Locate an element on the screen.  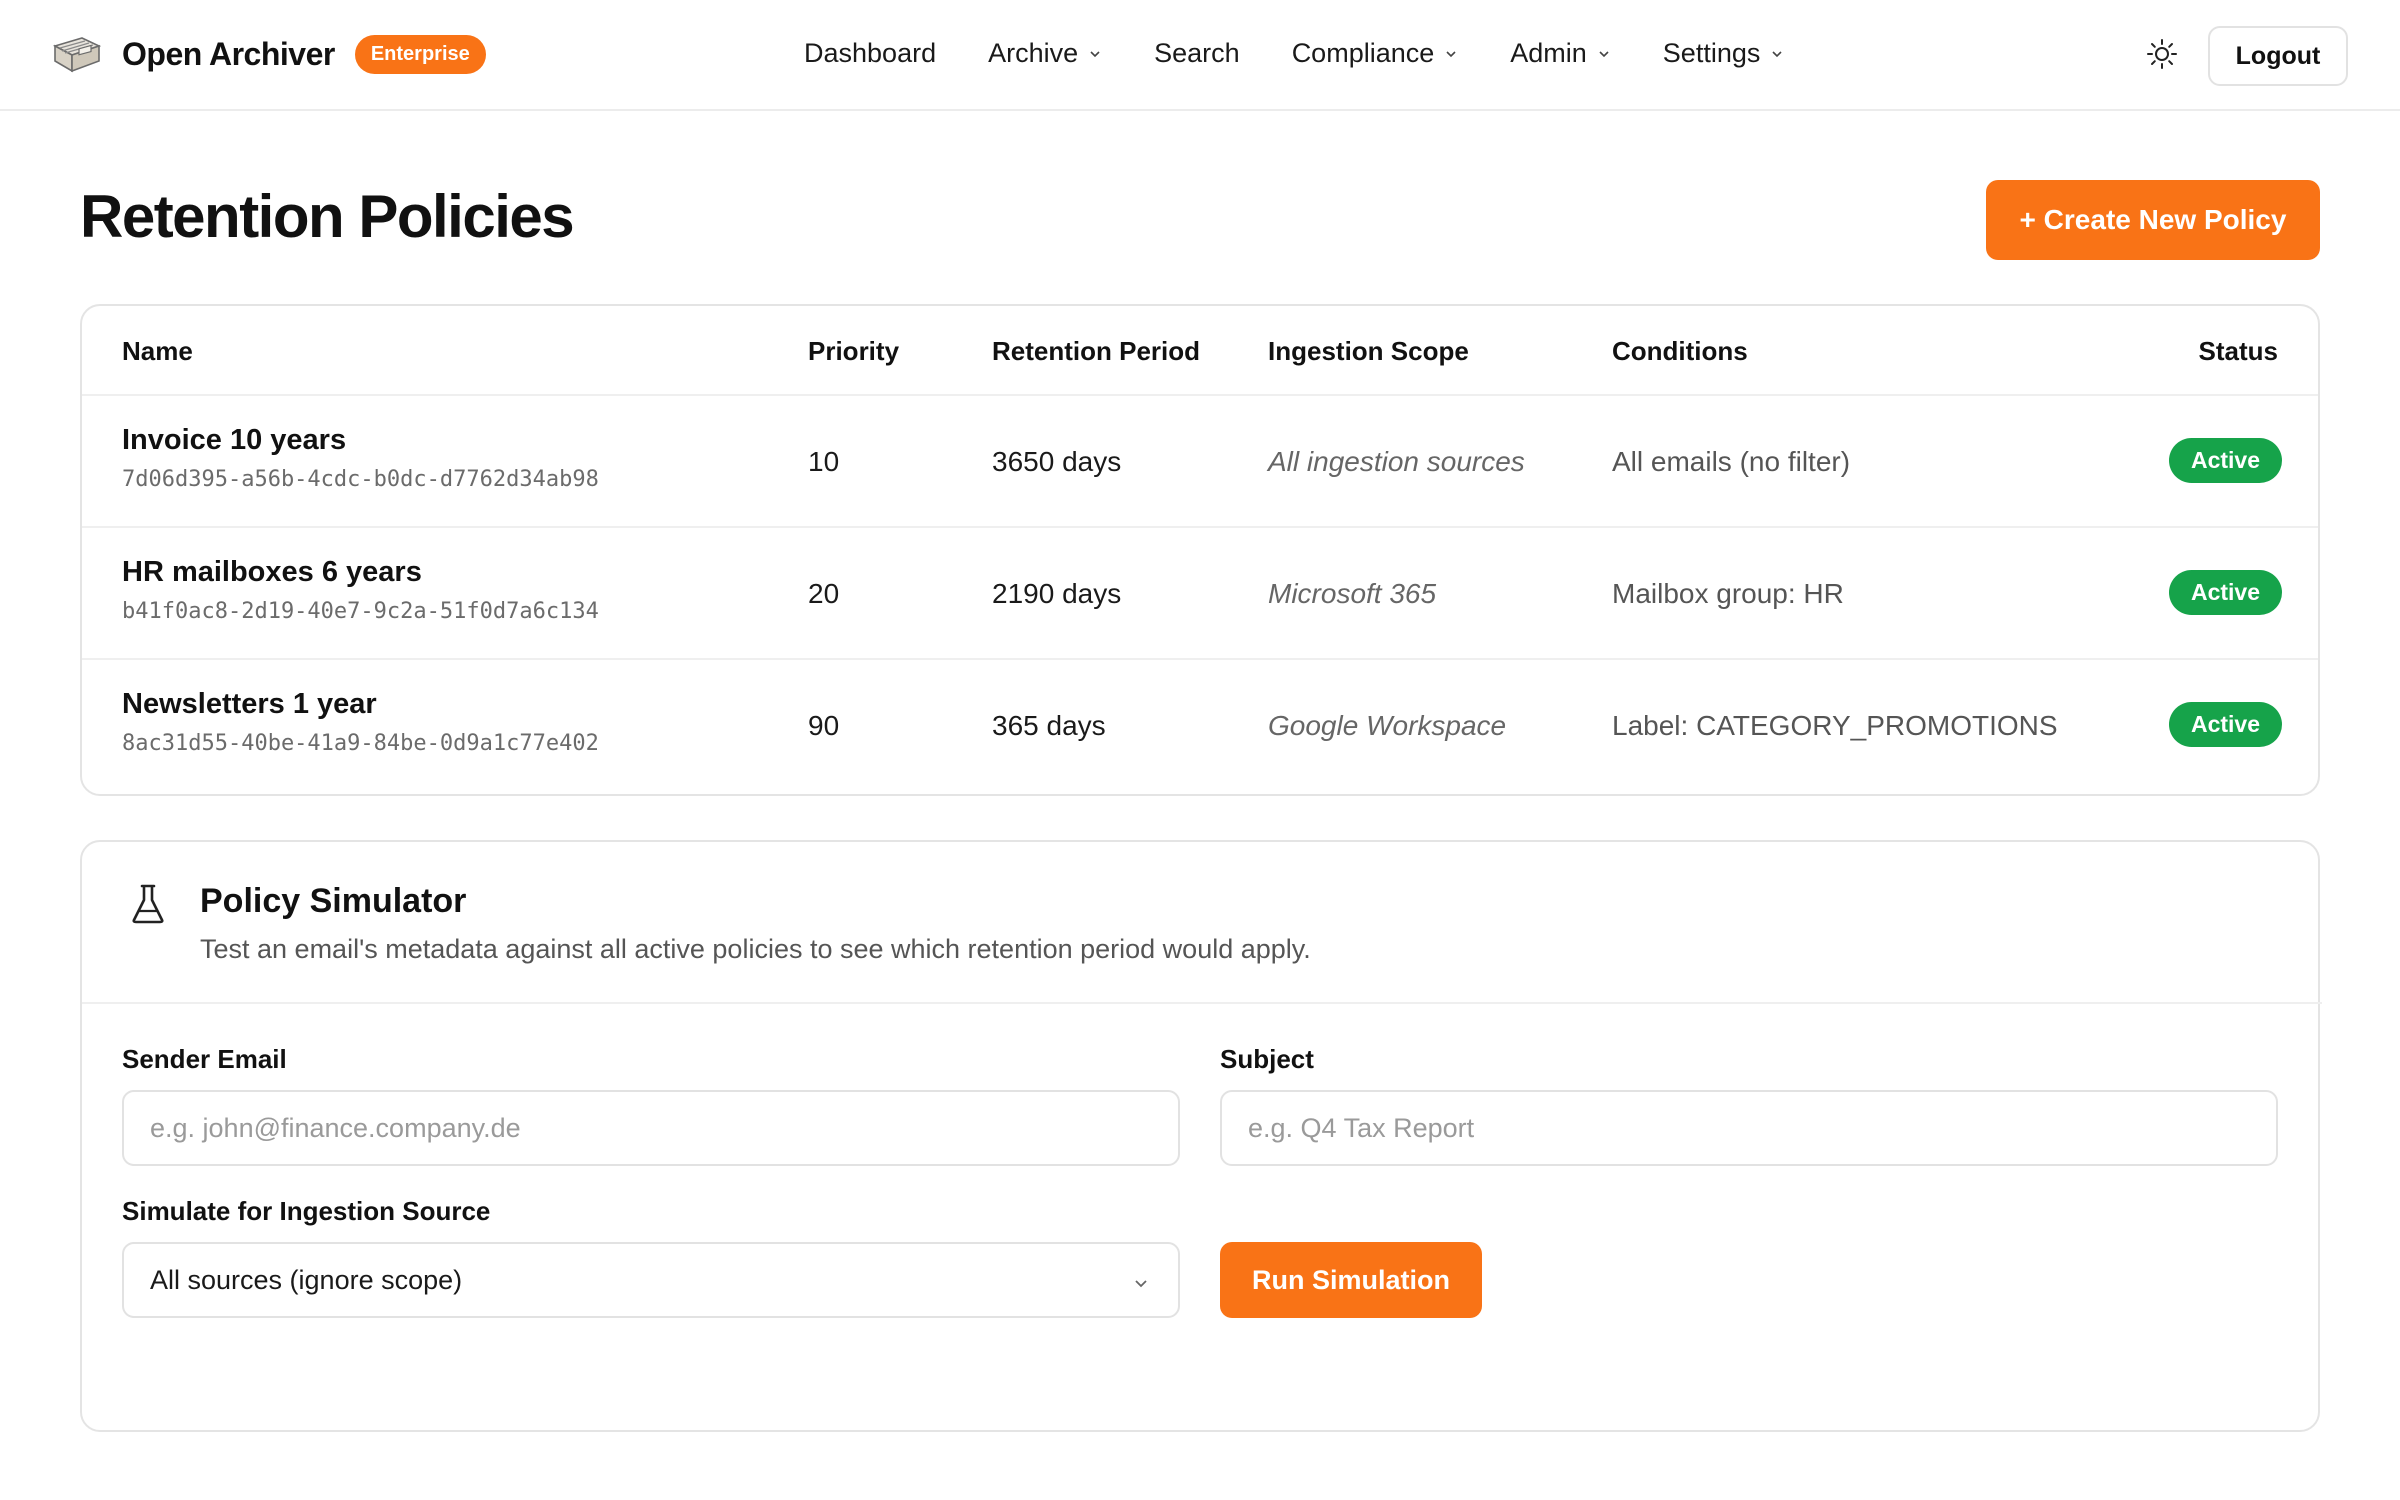
column-header-ingestion-scope: Ingestion Scope is located at coordinates (1368, 351).